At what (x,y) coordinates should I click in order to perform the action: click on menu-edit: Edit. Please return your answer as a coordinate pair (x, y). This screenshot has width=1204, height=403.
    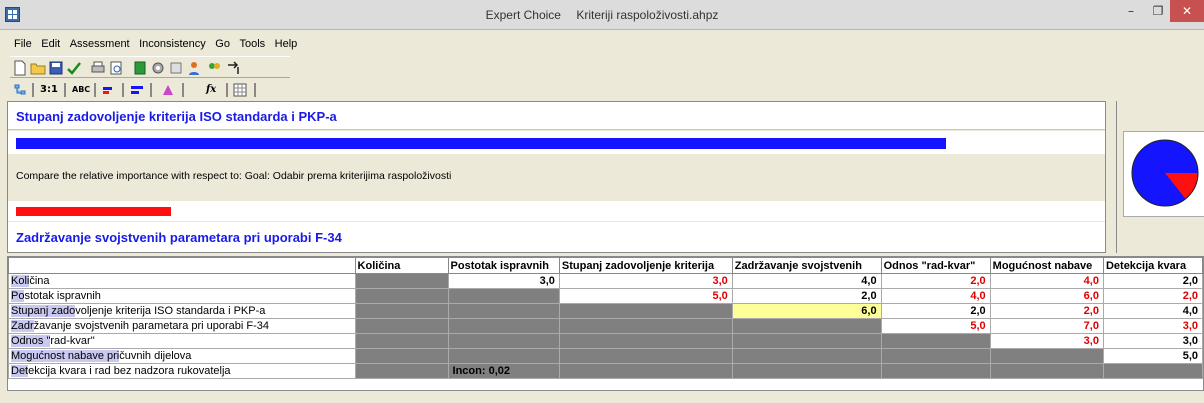
    Looking at the image, I should click on (50, 44).